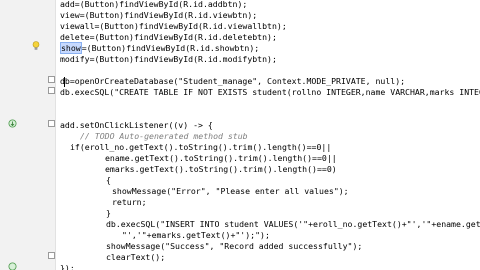  What do you see at coordinates (67, 266) in the screenshot?
I see `code-line: });` at bounding box center [67, 266].